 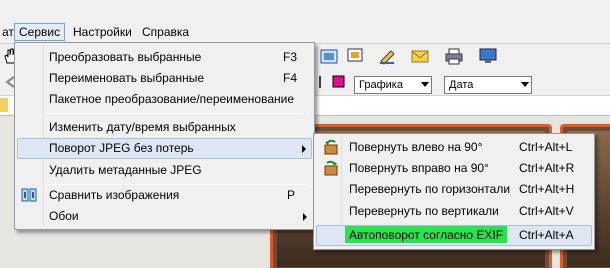 I want to click on menu-item-compare: Сравнить изображения P, so click(x=164, y=195).